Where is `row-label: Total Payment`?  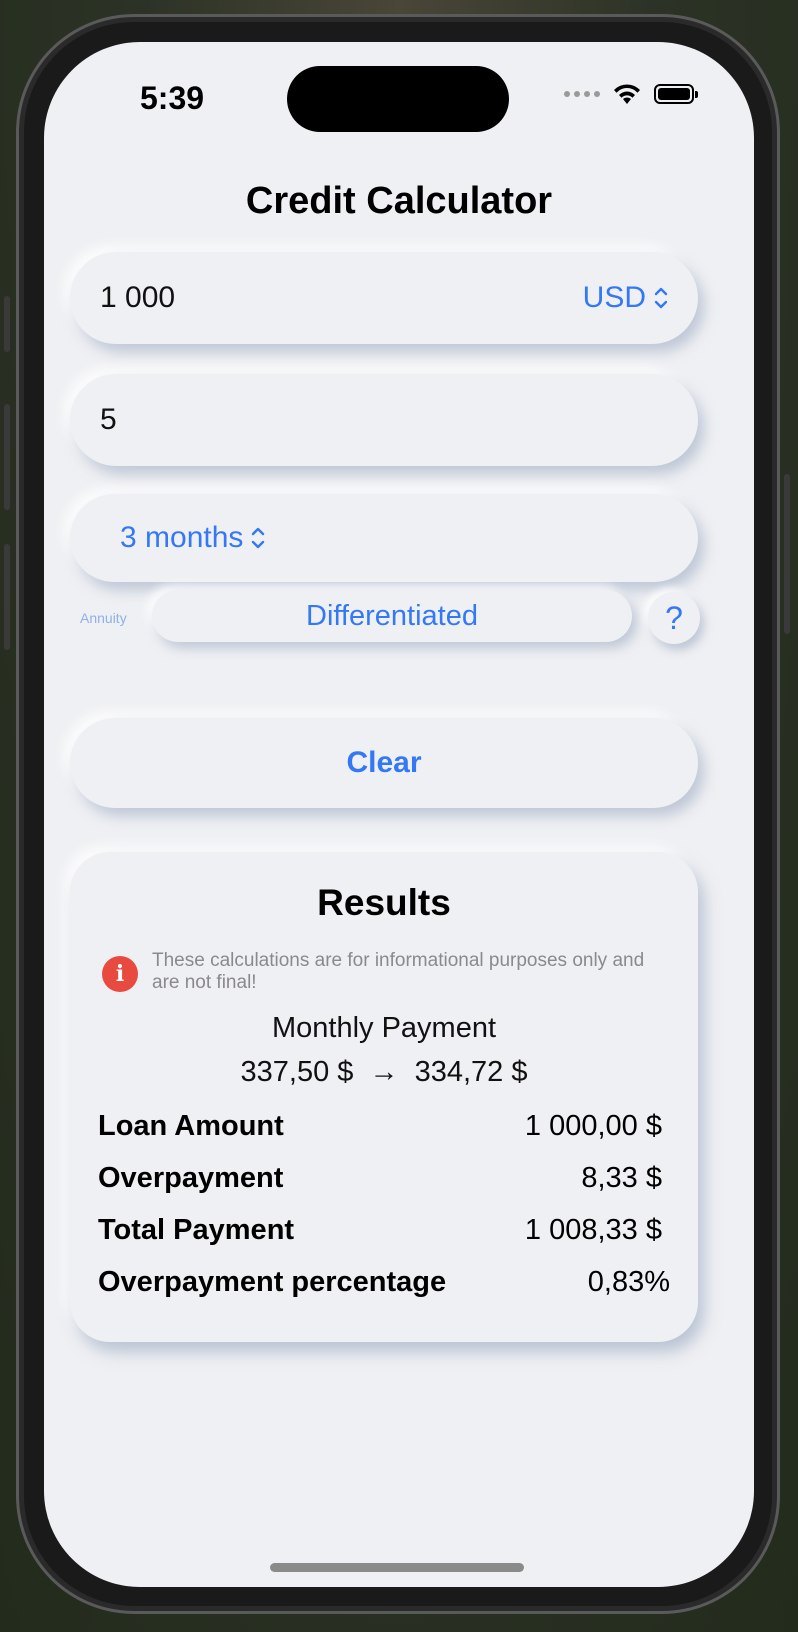 row-label: Total Payment is located at coordinates (196, 1230).